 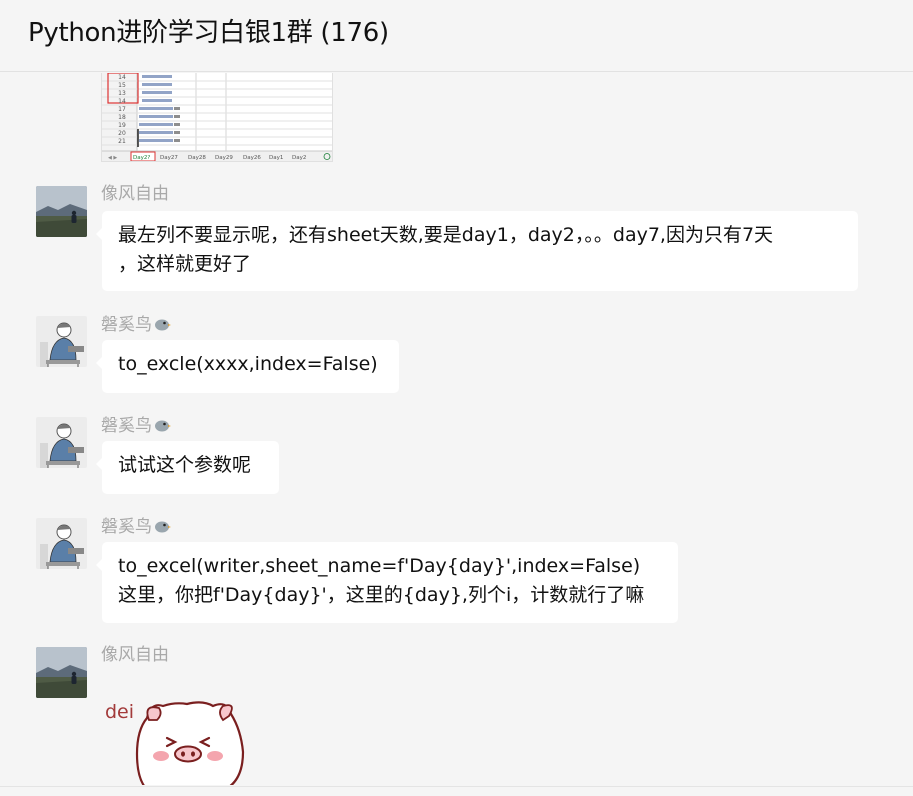 I want to click on message-bubble: to_excle(xxxx,index=False), so click(x=247, y=366).